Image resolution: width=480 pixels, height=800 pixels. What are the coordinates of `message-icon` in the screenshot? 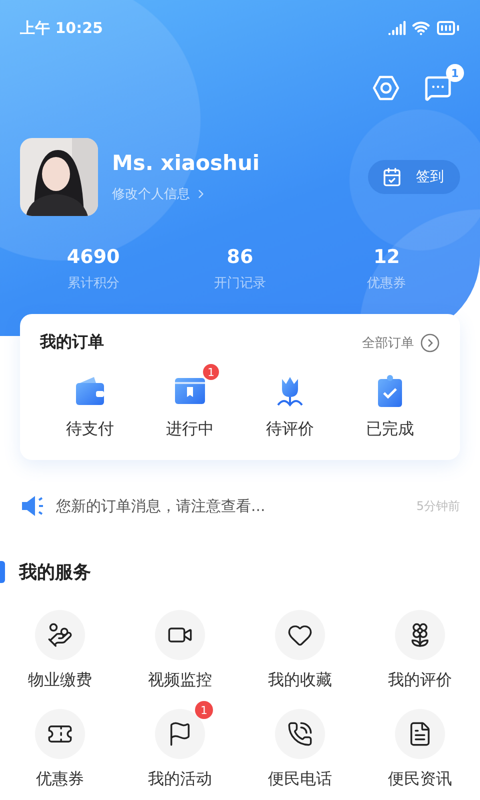 It's located at (438, 88).